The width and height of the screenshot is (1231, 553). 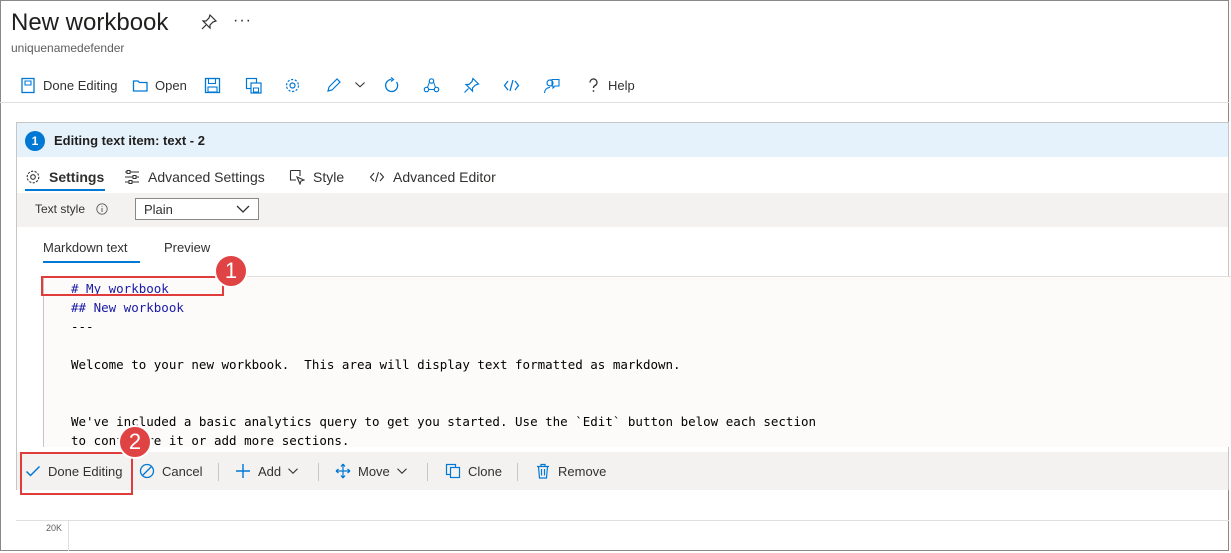 I want to click on chart-gridline, so click(x=622, y=520).